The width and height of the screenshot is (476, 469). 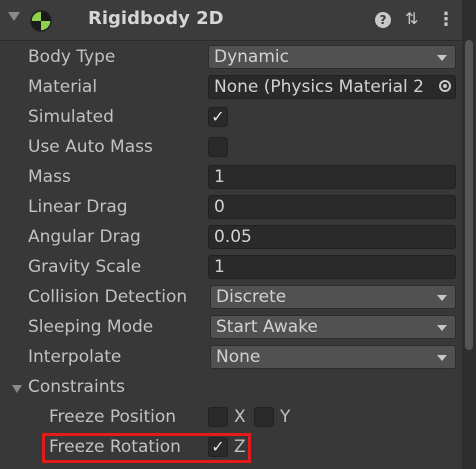 What do you see at coordinates (41, 21) in the screenshot?
I see `rigidbody2d-enable-icon` at bounding box center [41, 21].